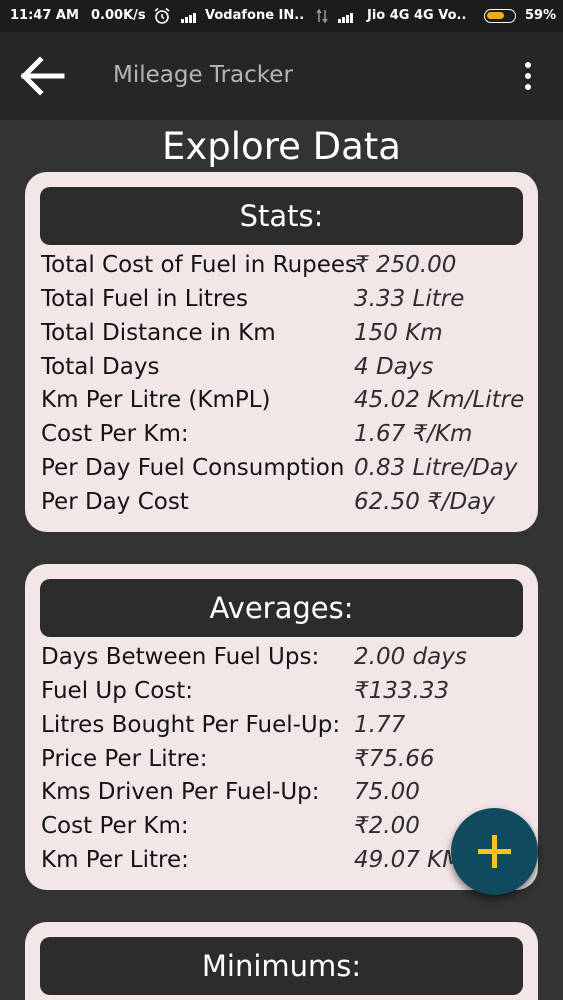  I want to click on status-speed: 0.00K/s, so click(118, 15).